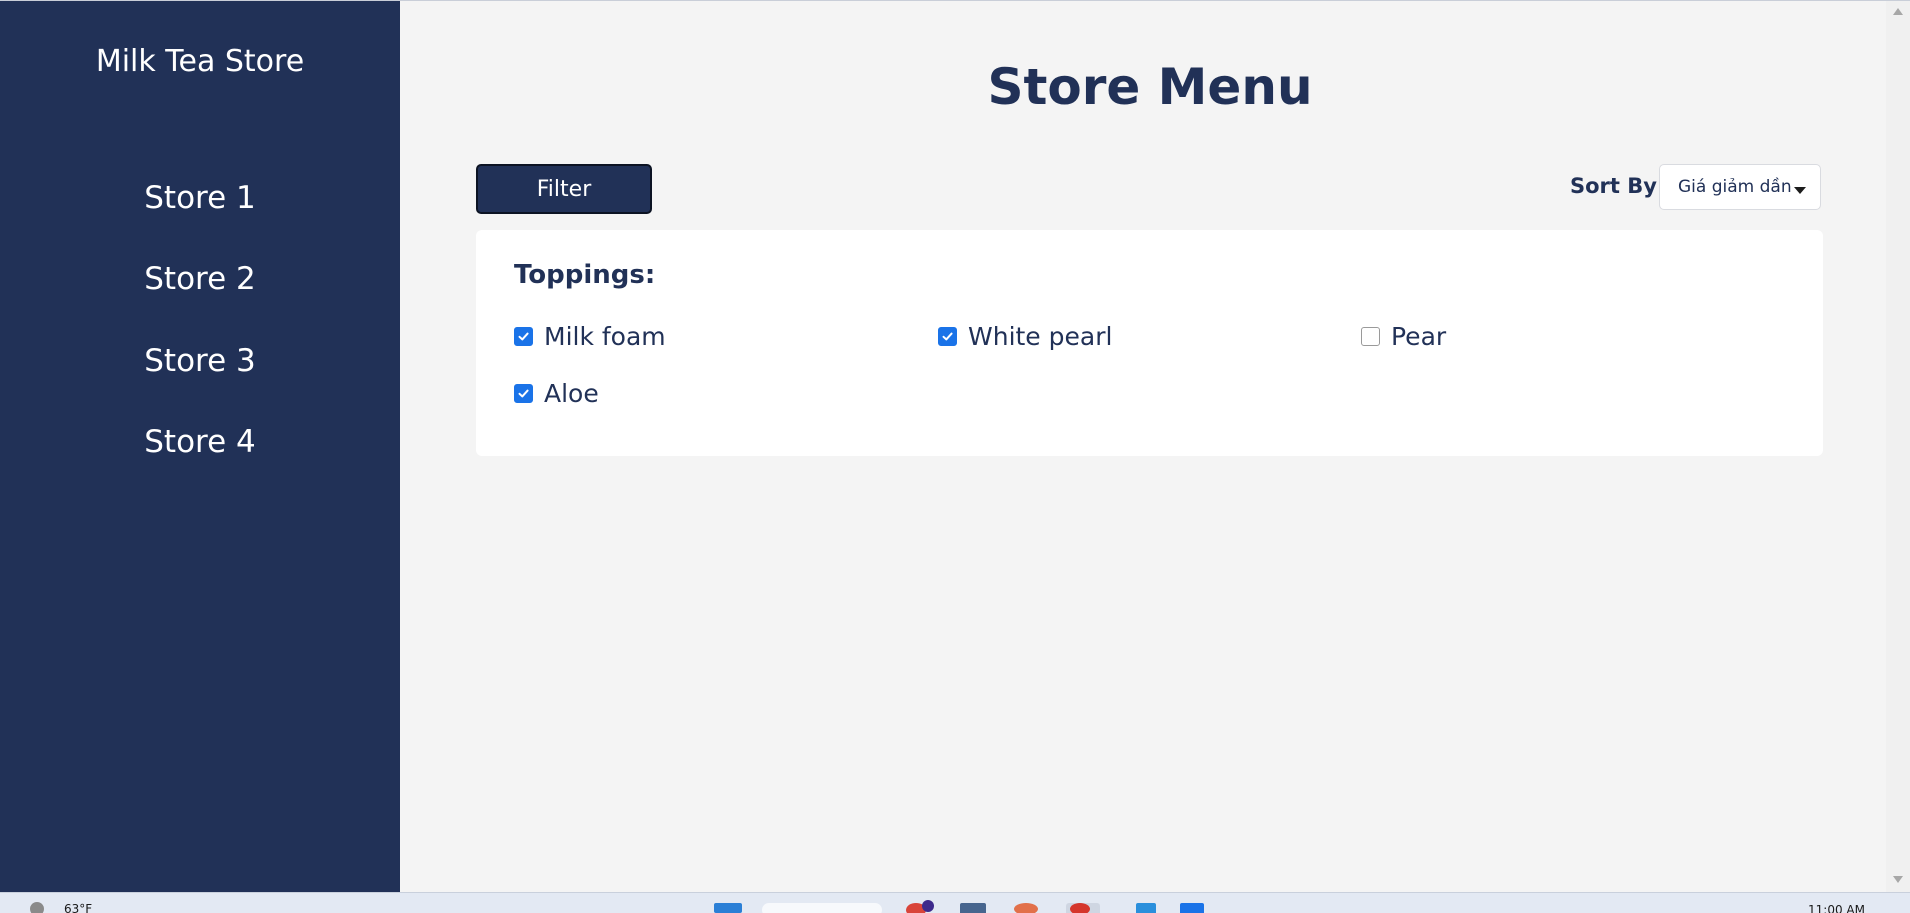 This screenshot has width=1910, height=913. What do you see at coordinates (78, 907) in the screenshot?
I see `weather-temperature: 63°F` at bounding box center [78, 907].